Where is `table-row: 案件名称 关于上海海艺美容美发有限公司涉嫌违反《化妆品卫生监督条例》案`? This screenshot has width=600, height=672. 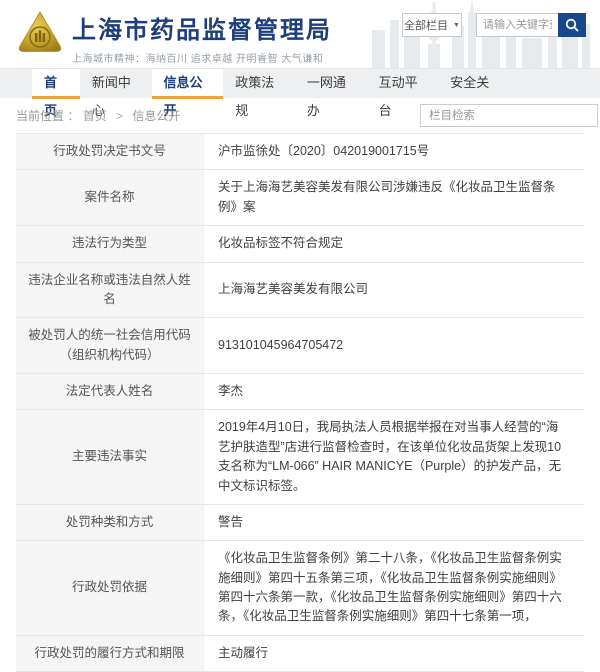 table-row: 案件名称 关于上海海艺美容美发有限公司涉嫌违反《化妆品卫生监督条例》案 is located at coordinates (300, 198).